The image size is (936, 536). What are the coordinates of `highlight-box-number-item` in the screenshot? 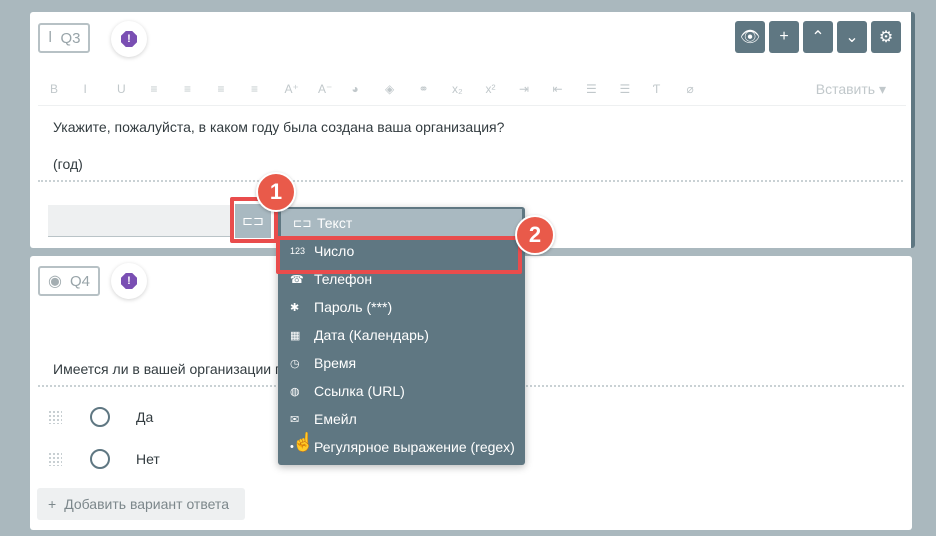 It's located at (399, 255).